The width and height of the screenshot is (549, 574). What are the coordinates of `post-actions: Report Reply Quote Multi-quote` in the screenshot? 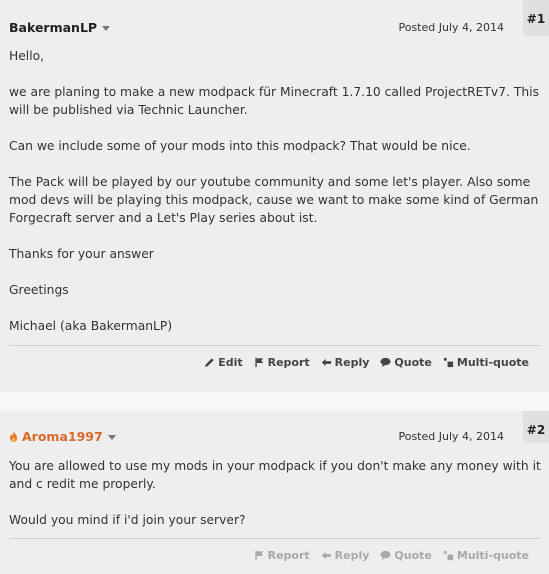 It's located at (391, 555).